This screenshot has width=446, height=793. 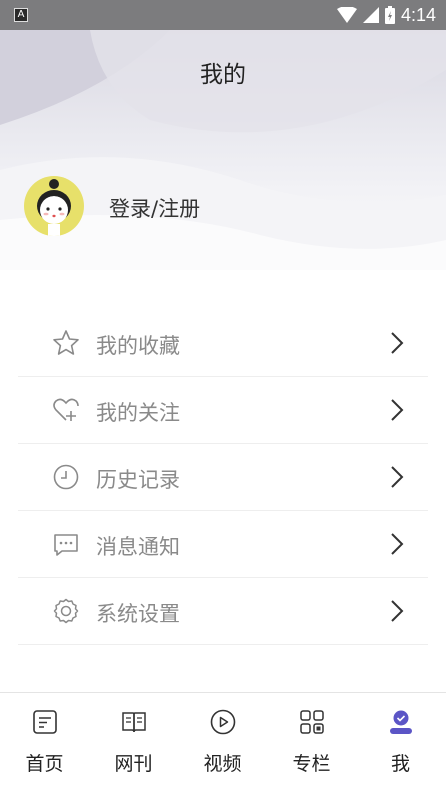 What do you see at coordinates (138, 346) in the screenshot?
I see `menu-item-label: 我的收藏` at bounding box center [138, 346].